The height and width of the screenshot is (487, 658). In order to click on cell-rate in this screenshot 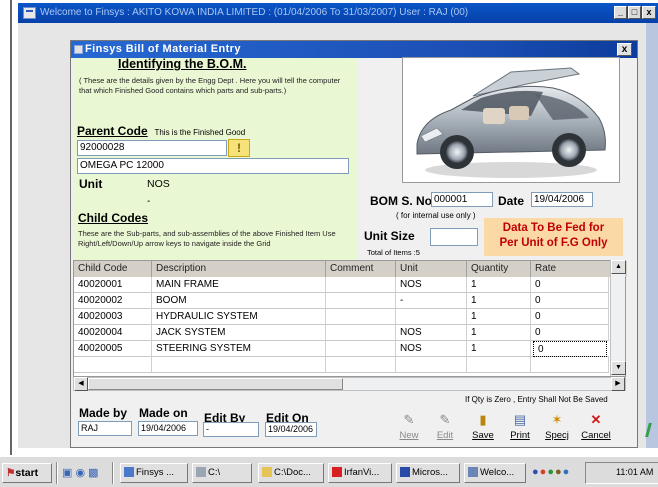, I will do `click(570, 365)`.